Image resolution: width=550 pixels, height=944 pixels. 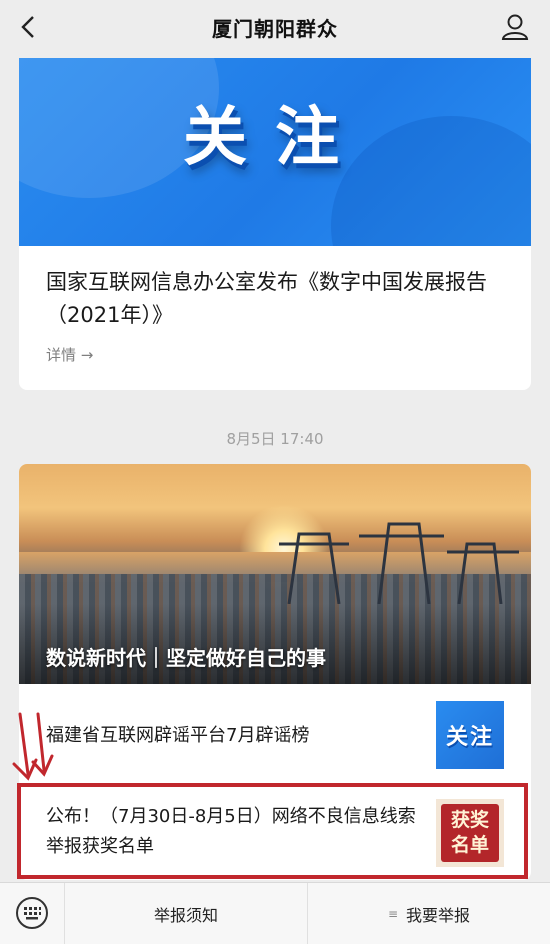 I want to click on menu-report-guide: 举报须知, so click(x=186, y=913).